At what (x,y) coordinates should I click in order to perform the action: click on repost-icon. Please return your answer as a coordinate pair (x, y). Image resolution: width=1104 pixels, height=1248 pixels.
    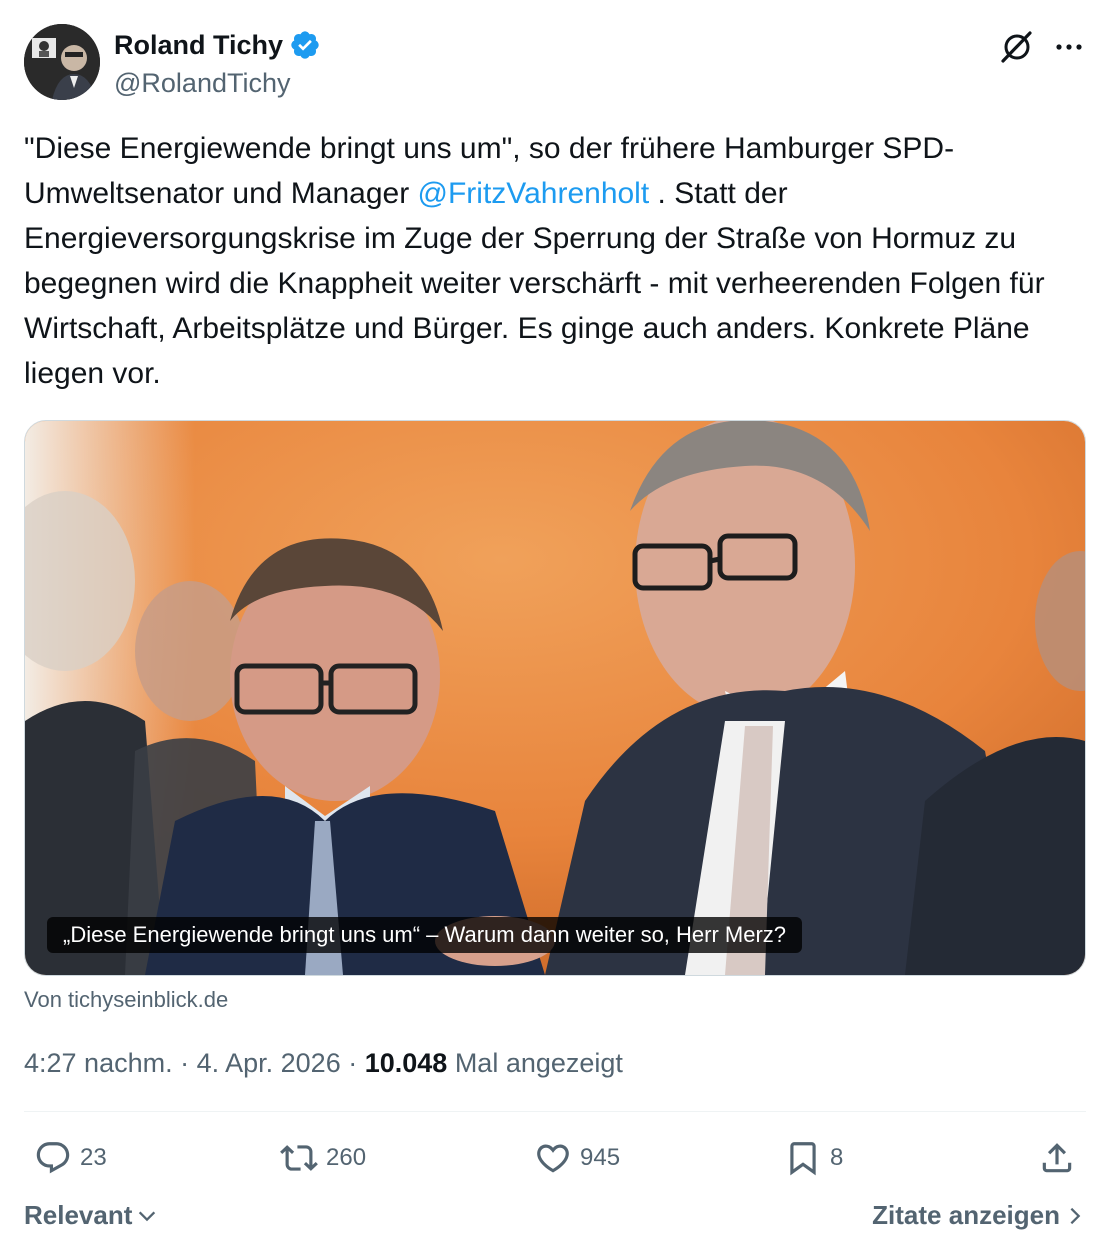
    Looking at the image, I should click on (299, 1158).